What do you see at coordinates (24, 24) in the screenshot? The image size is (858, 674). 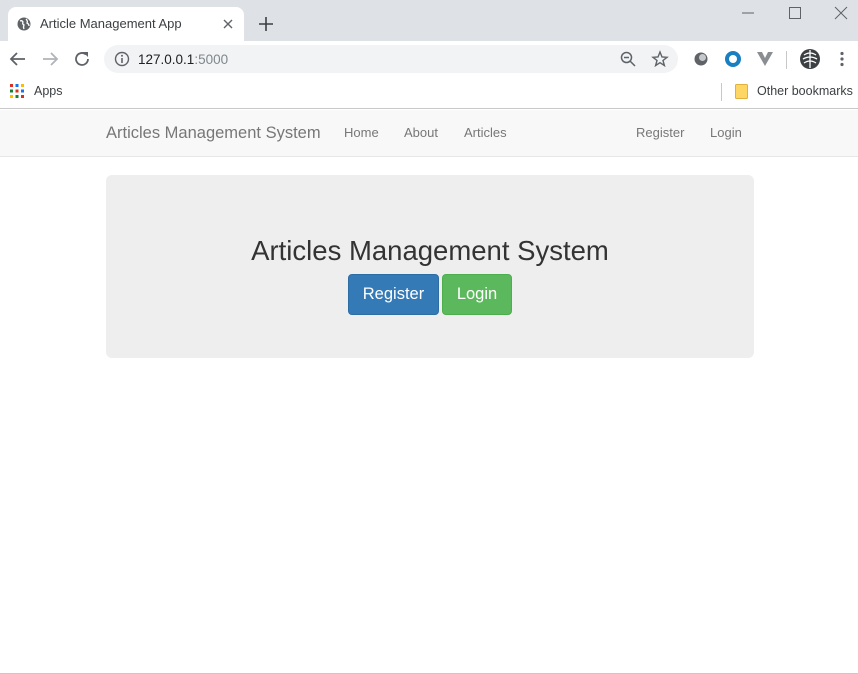 I see `globe-icon` at bounding box center [24, 24].